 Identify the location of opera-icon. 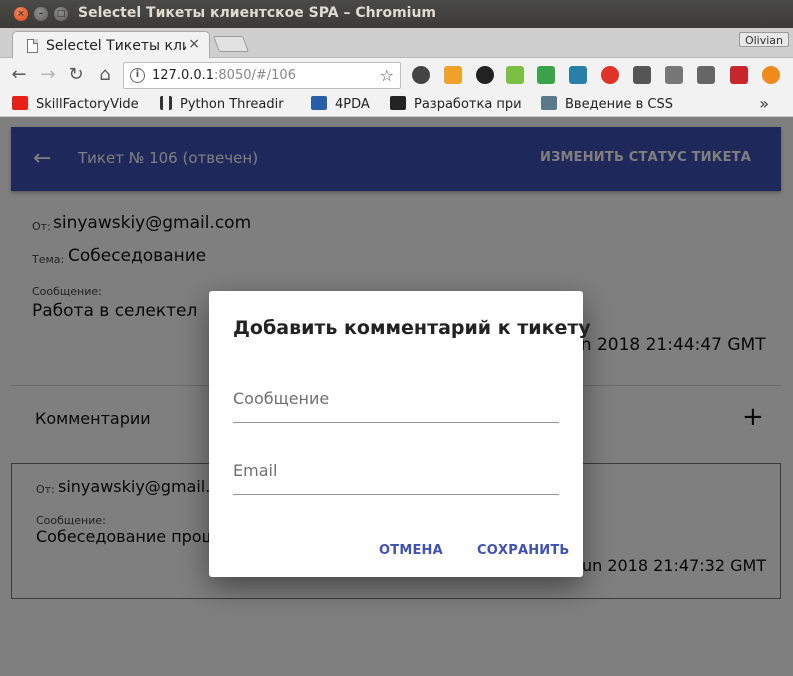
(610, 75).